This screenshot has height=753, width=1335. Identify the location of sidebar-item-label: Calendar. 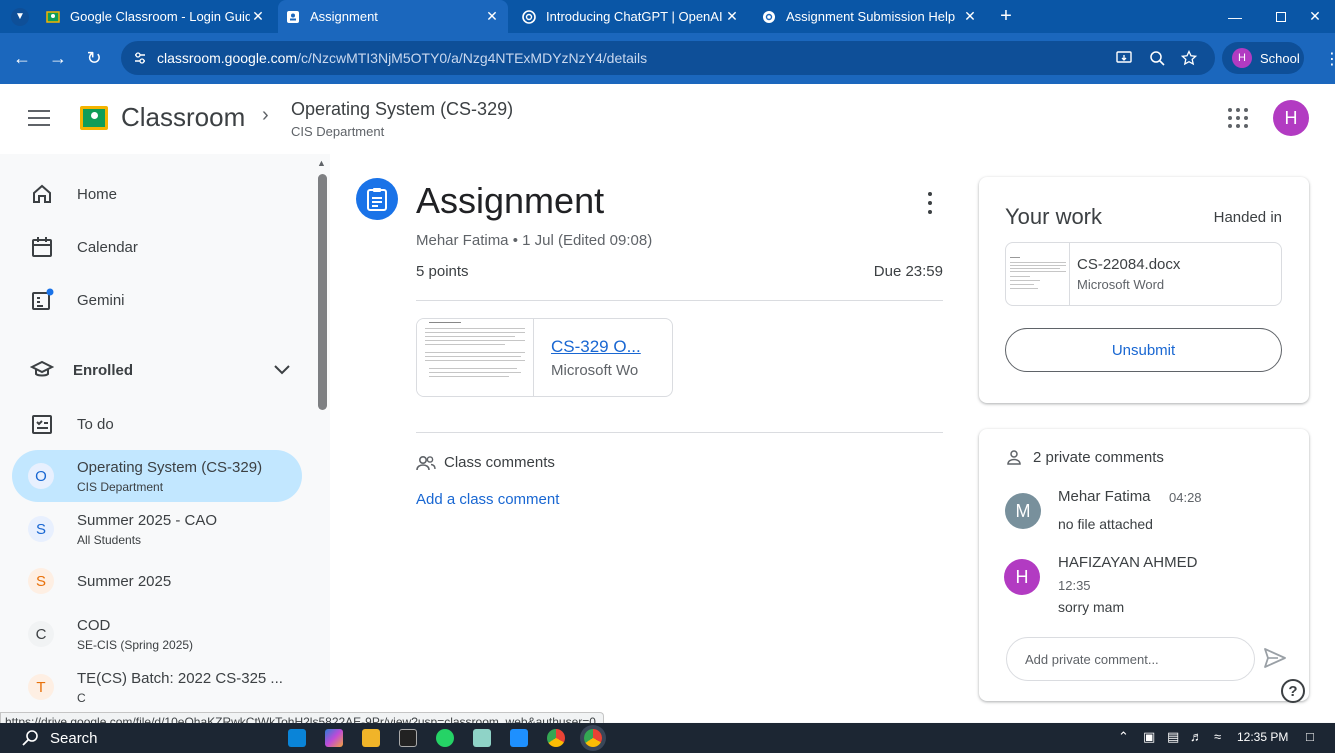
(107, 247).